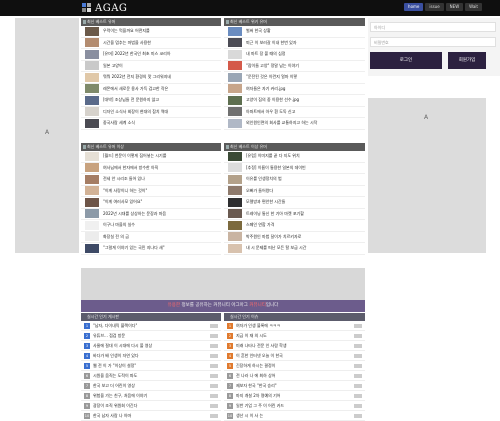  What do you see at coordinates (282, 123) in the screenshot?
I see `item-title: 외인원인면의 회사를 교통하지고 하는 시작` at bounding box center [282, 123].